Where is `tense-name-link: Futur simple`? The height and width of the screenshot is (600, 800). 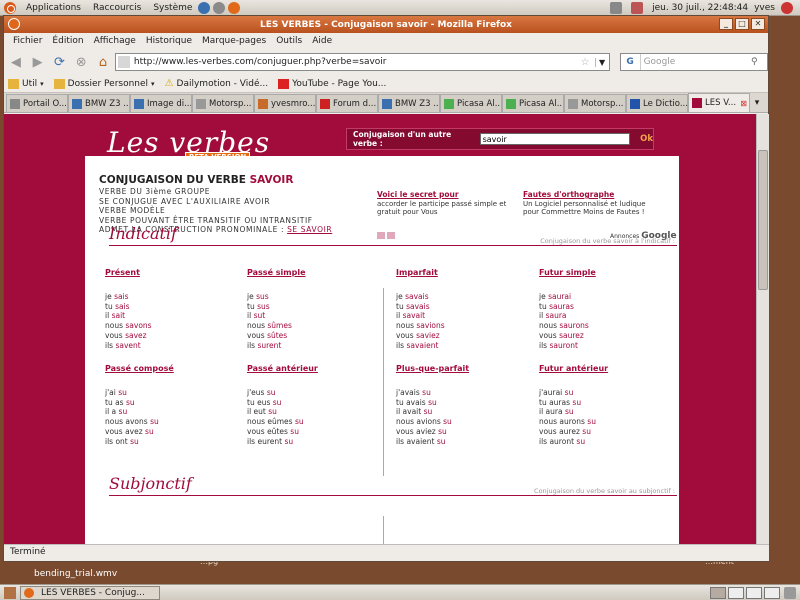 tense-name-link: Futur simple is located at coordinates (604, 273).